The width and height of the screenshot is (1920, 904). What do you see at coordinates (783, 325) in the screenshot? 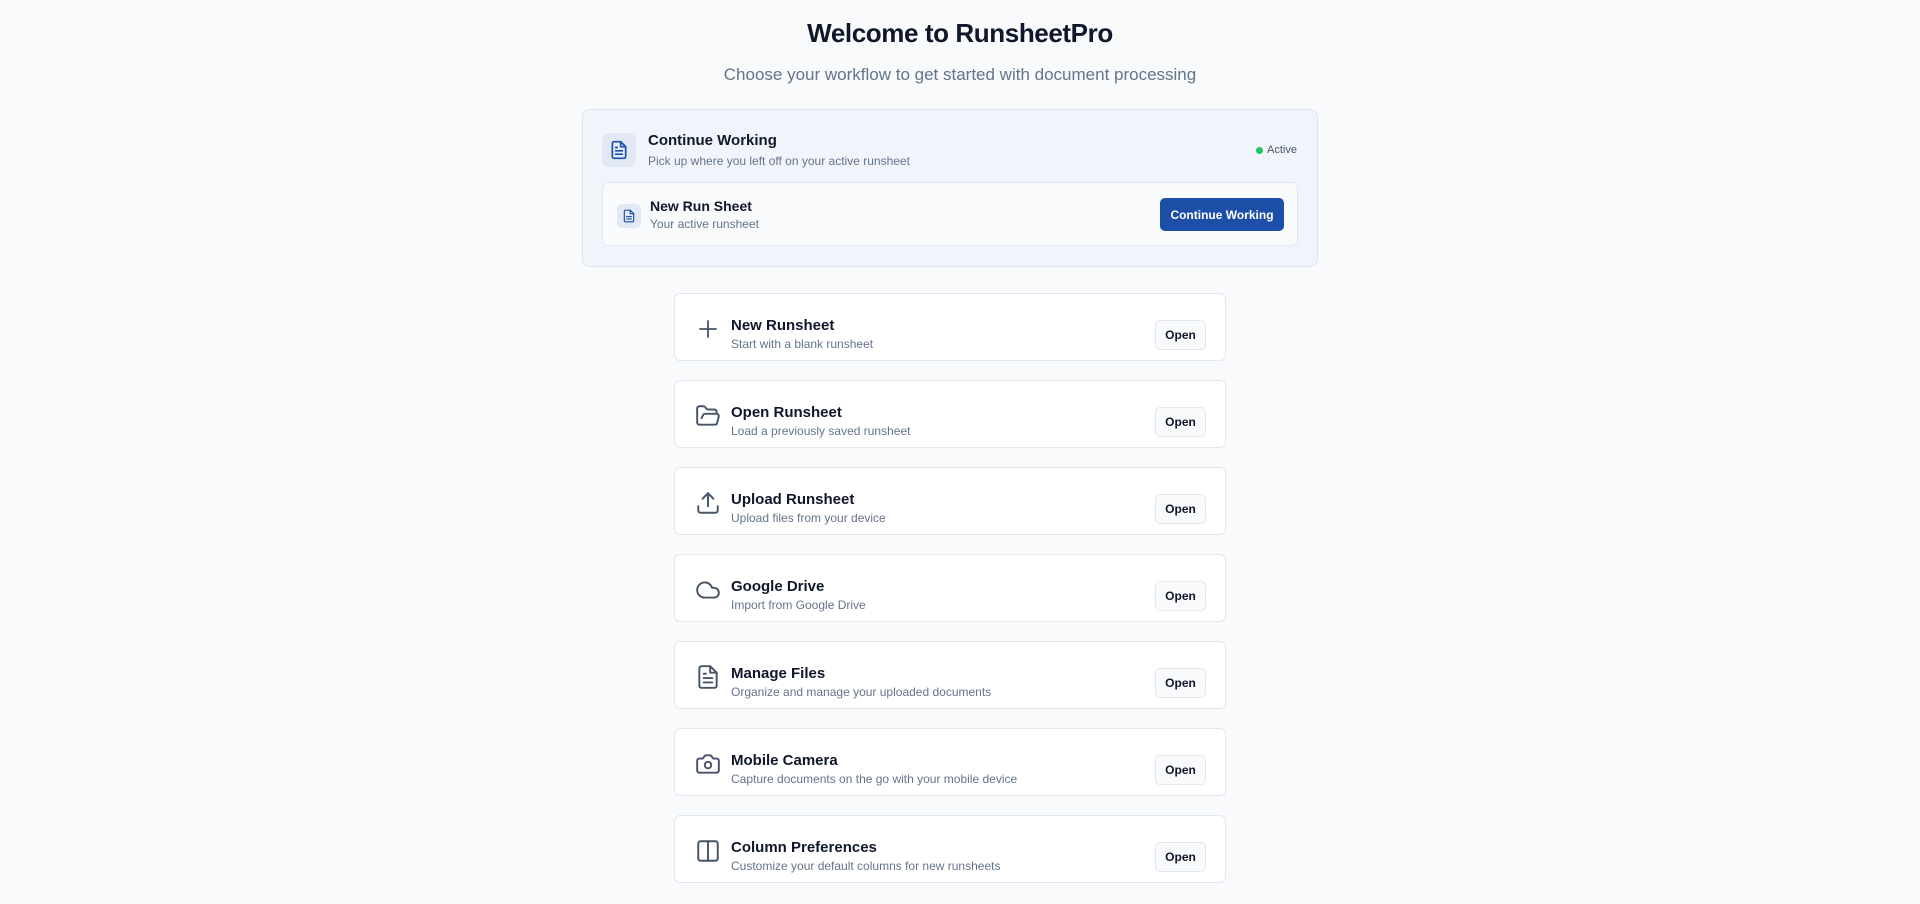
I see `option-title: New Runsheet` at bounding box center [783, 325].